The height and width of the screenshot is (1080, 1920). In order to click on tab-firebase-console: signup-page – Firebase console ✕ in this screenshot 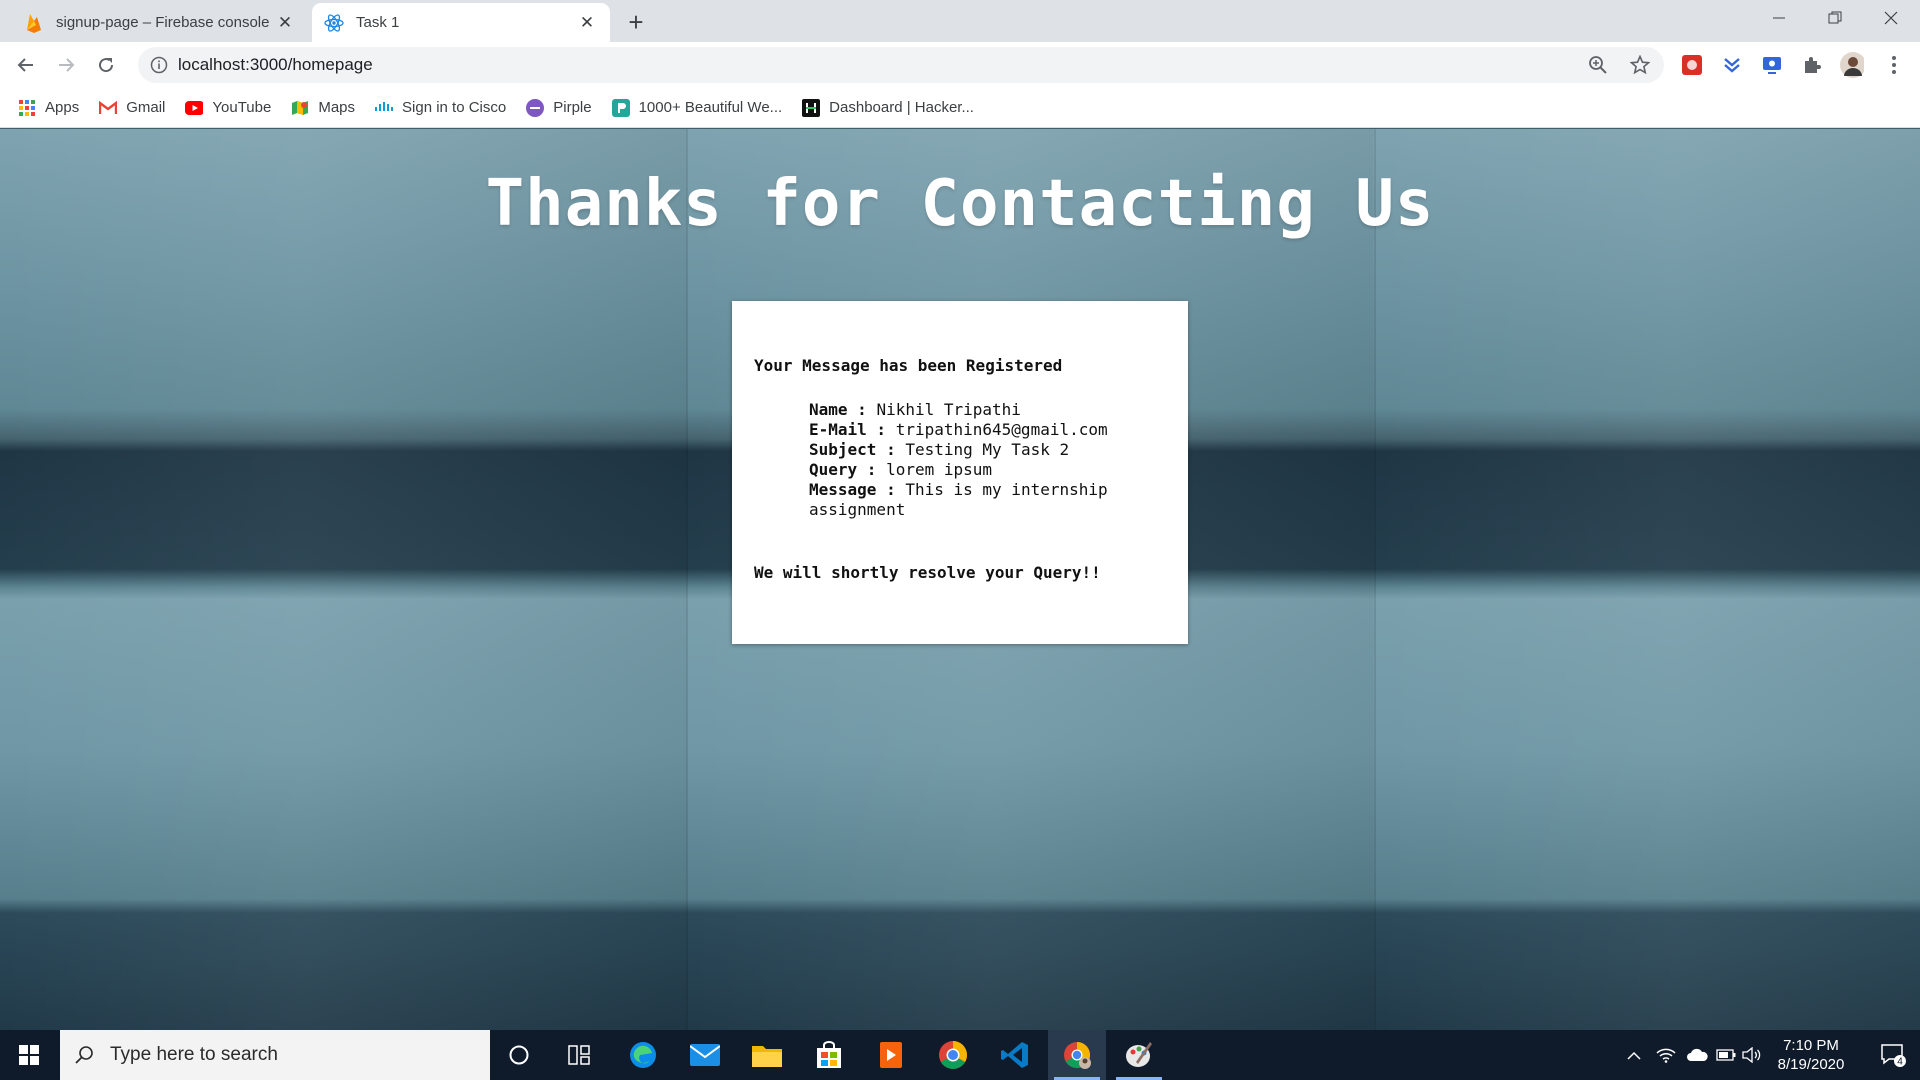, I will do `click(160, 22)`.